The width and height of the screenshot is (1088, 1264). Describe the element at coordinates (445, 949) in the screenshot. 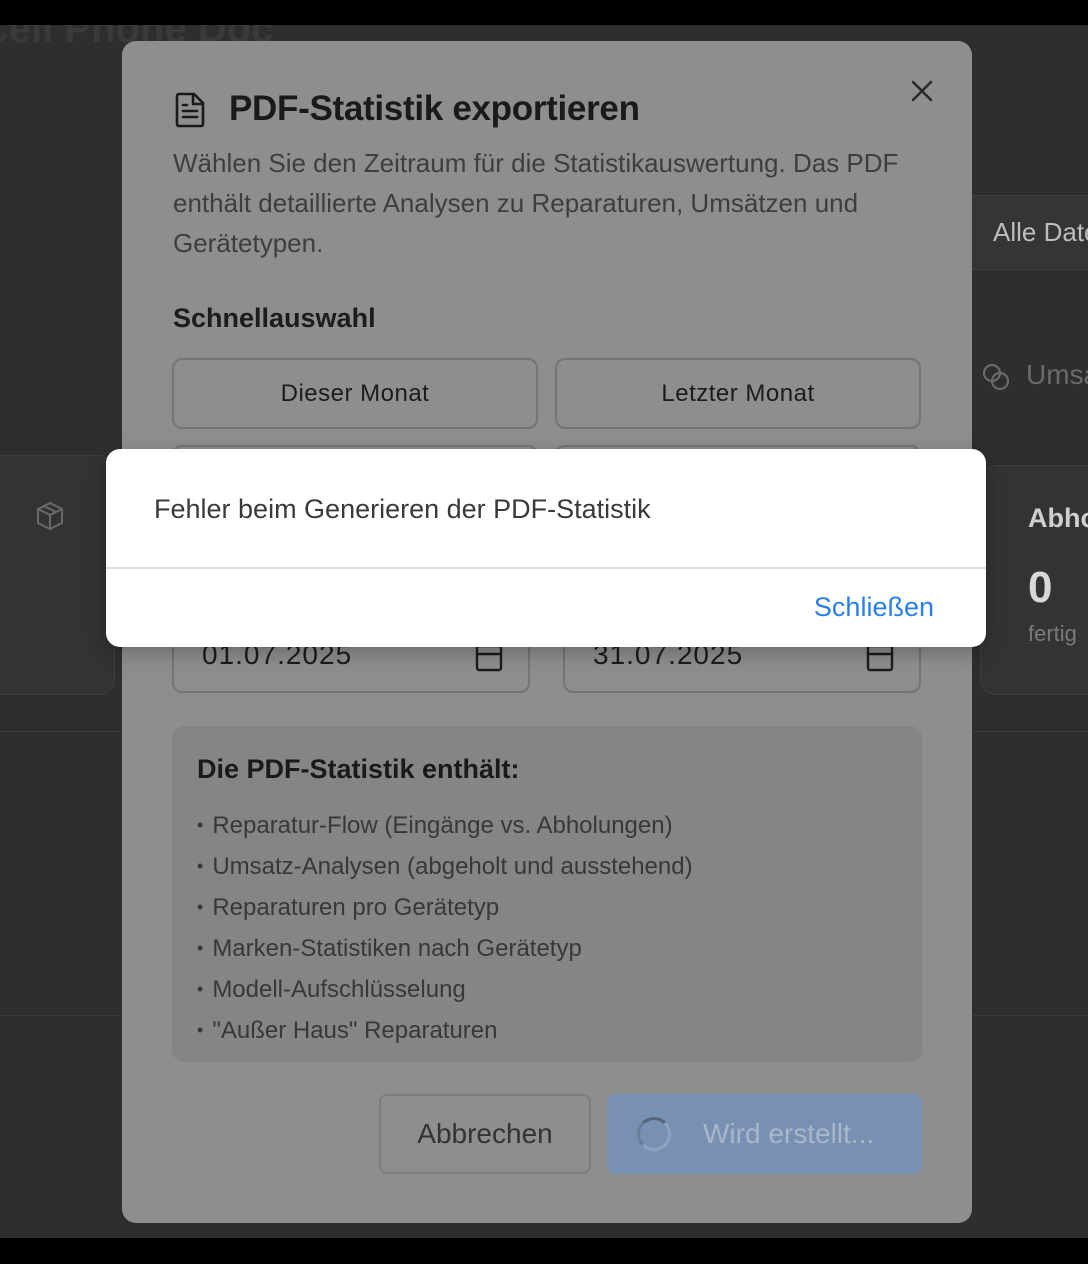

I see `list-item: Marken-Statistiken nach Gerätetyp` at that location.